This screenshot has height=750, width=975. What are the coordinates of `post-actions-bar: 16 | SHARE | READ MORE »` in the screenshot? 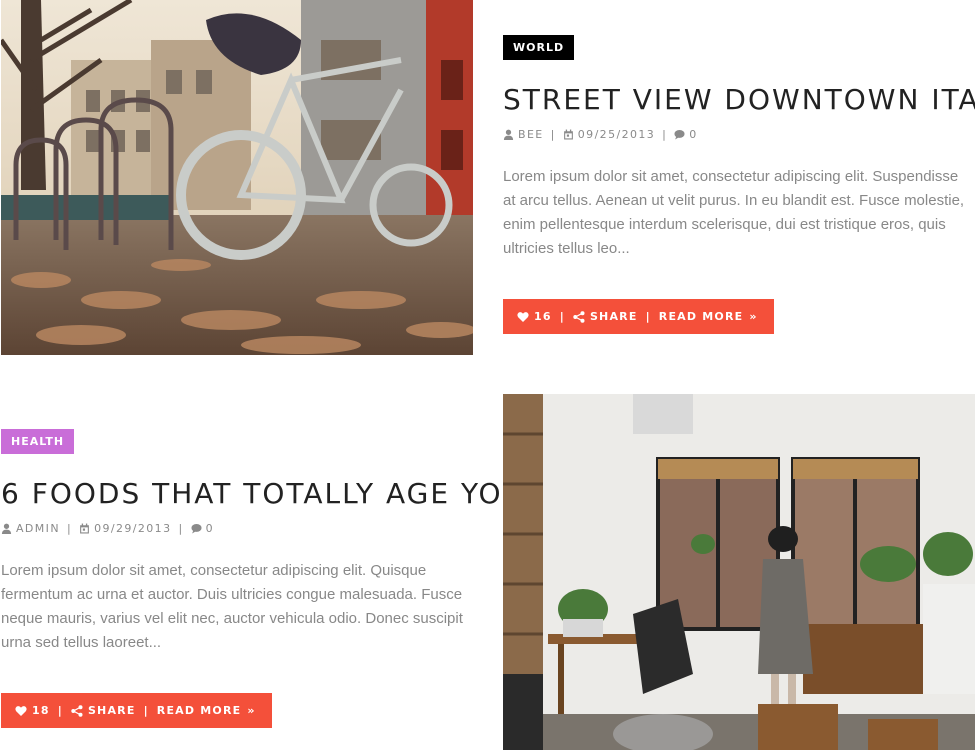 It's located at (638, 316).